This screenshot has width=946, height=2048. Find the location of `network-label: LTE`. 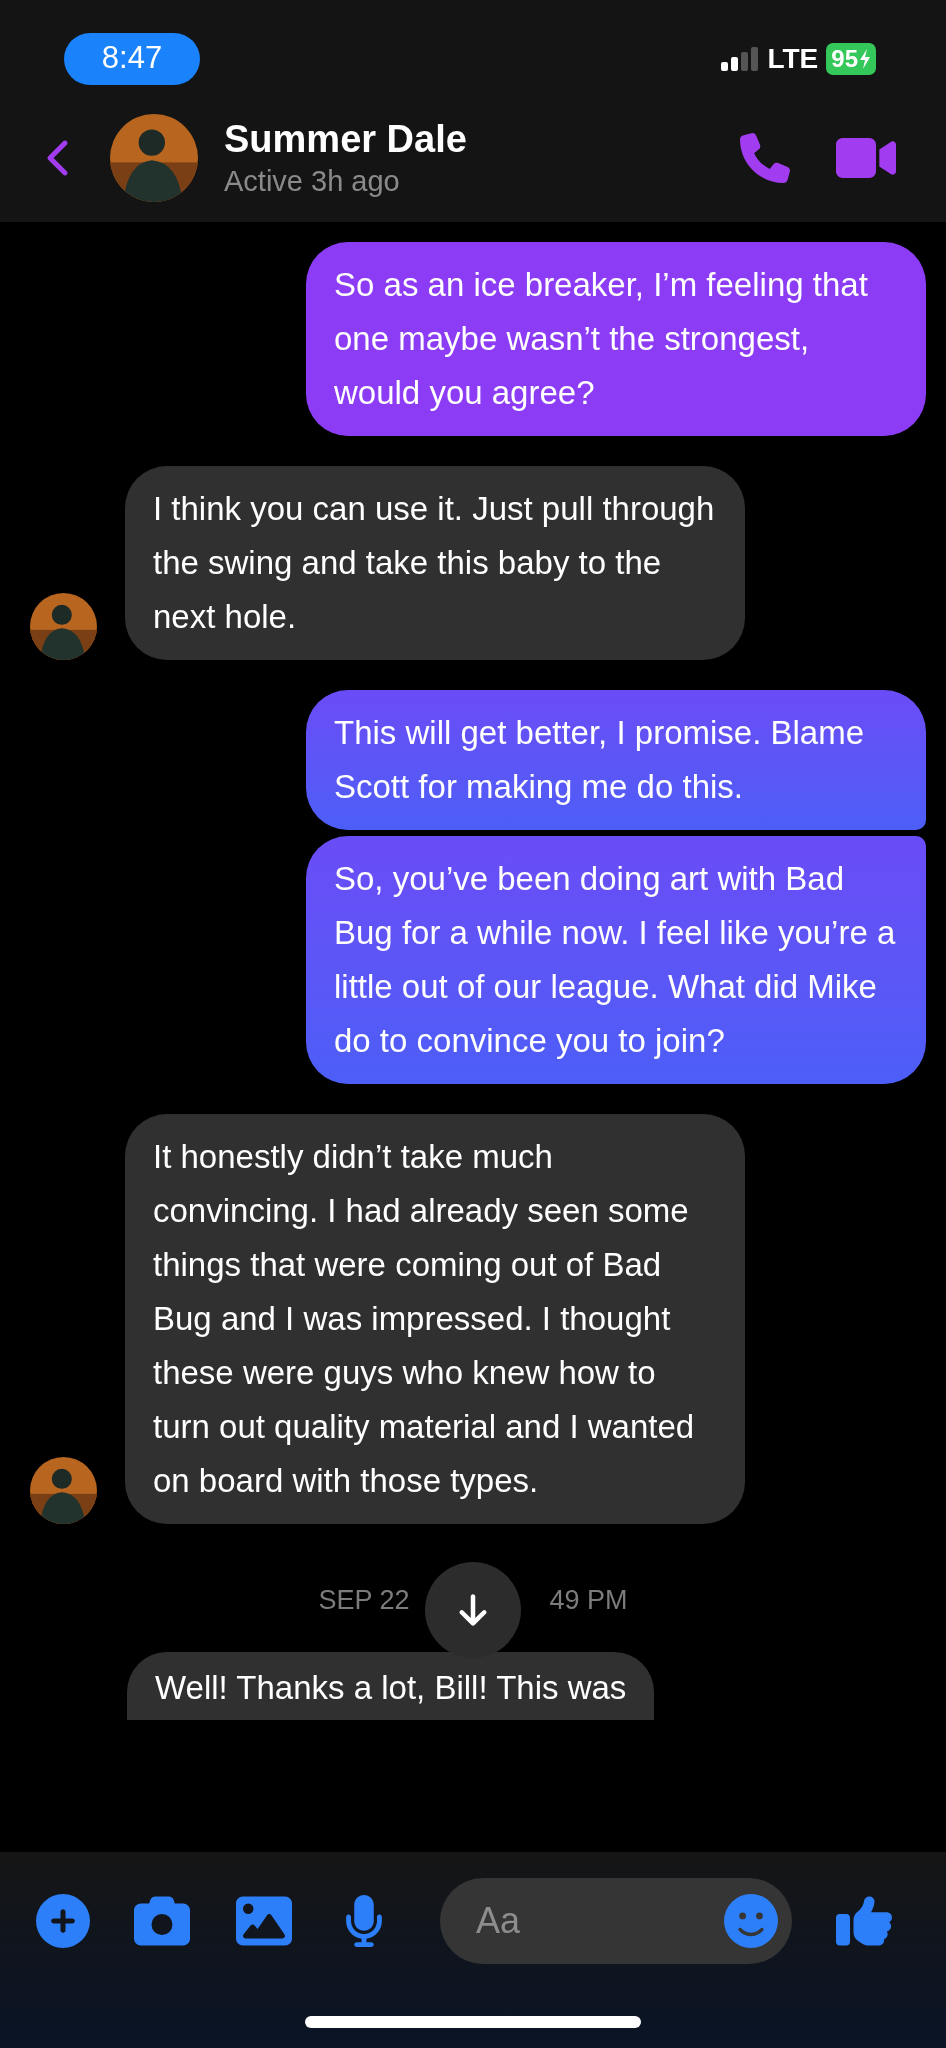

network-label: LTE is located at coordinates (793, 58).